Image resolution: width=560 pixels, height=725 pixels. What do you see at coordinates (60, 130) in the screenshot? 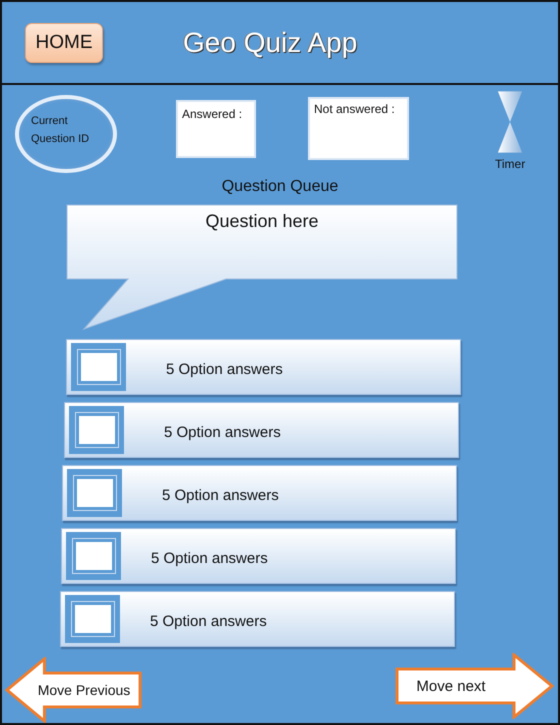
I see `current-question-label: Current Question ID` at bounding box center [60, 130].